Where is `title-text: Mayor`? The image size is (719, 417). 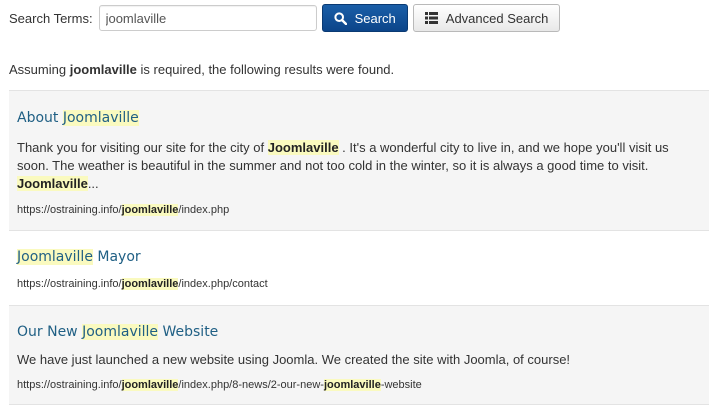
title-text: Mayor is located at coordinates (116, 257).